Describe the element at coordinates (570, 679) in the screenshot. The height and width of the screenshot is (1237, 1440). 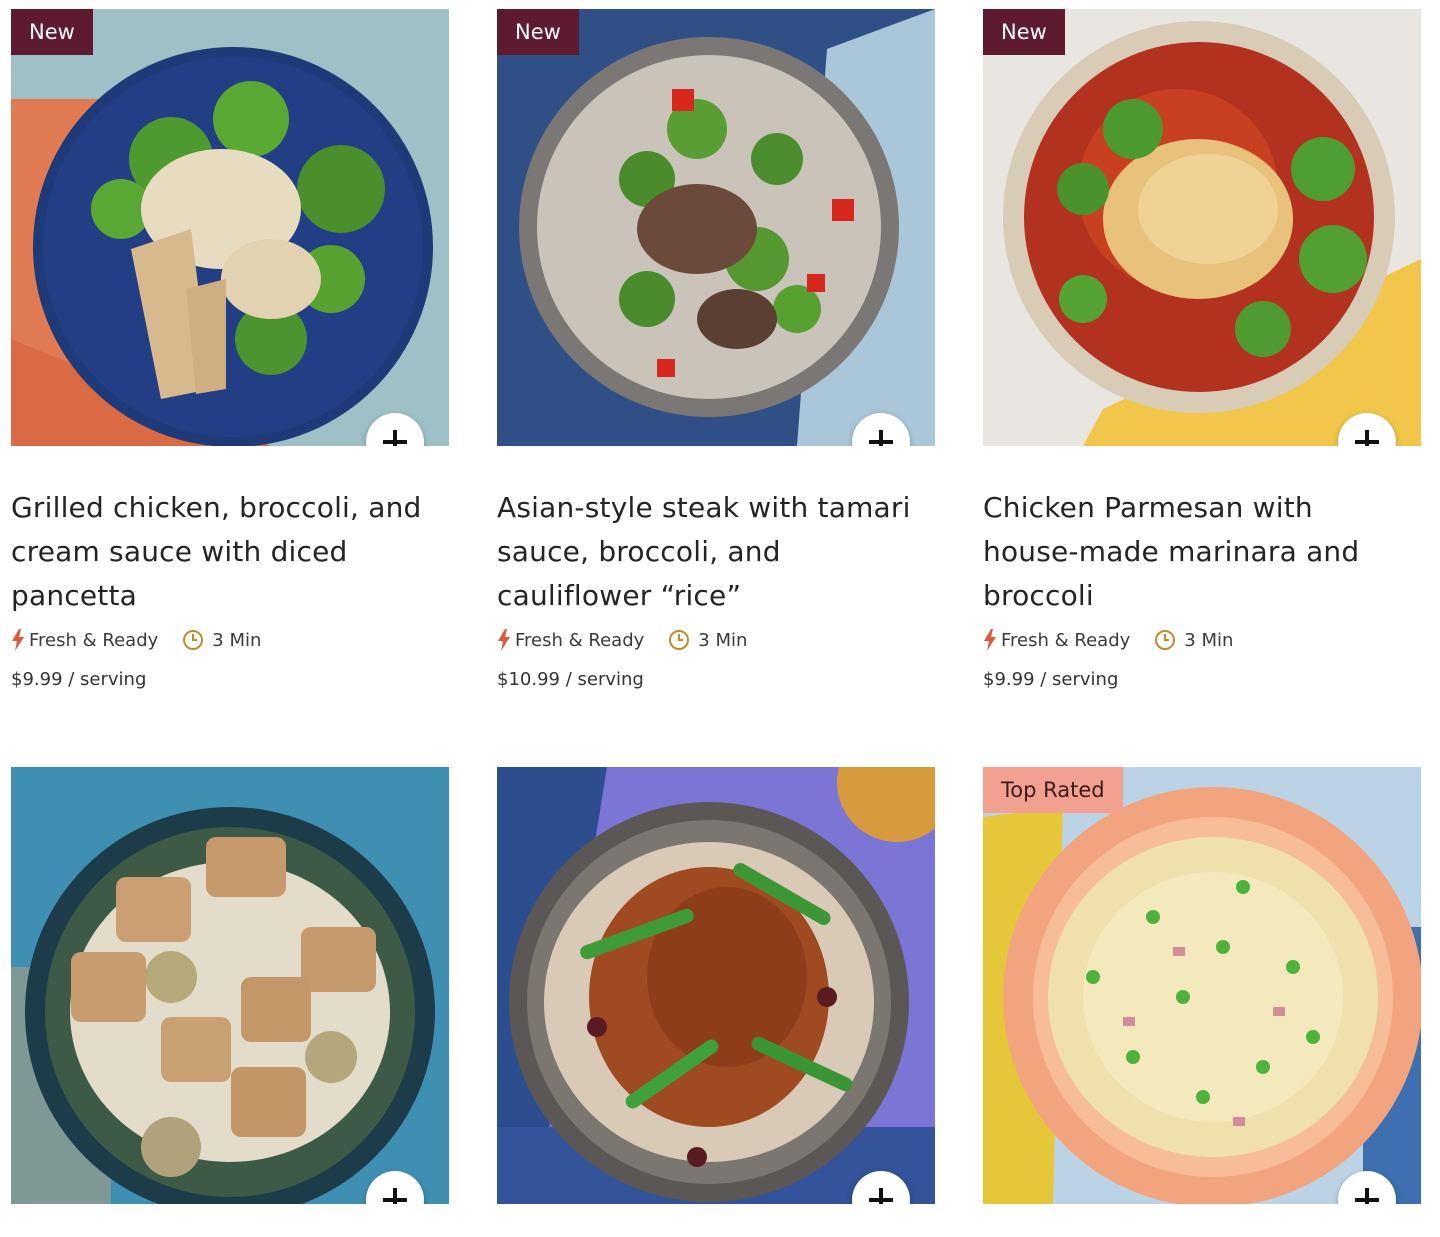
I see `meal-price: $10.99 / serving` at that location.